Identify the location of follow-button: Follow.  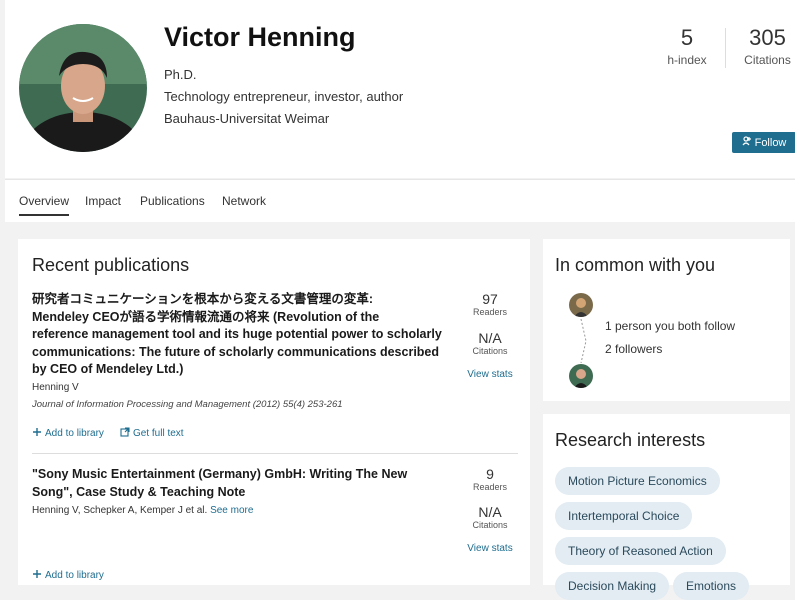
(763, 142).